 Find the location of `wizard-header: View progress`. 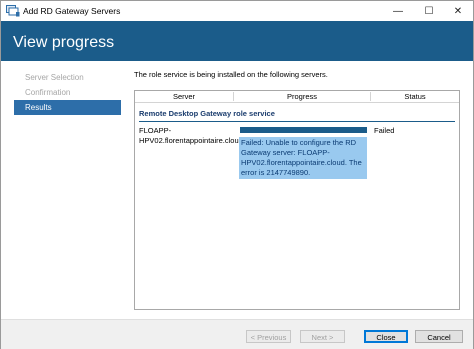

wizard-header: View progress is located at coordinates (237, 41).